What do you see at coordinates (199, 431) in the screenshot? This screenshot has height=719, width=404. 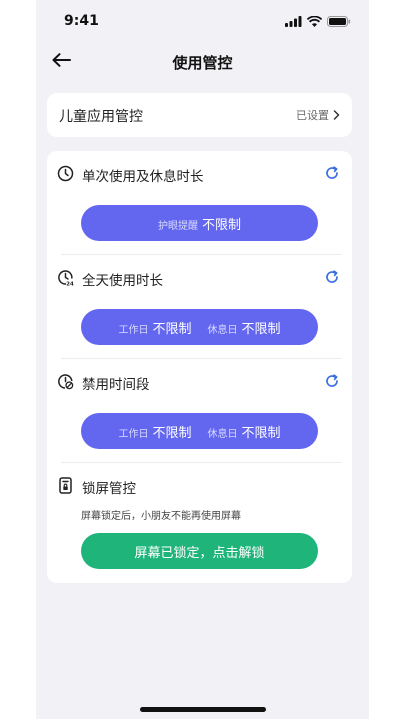 I see `banned-period-button: 工作日 不限制 休息日 不限制` at bounding box center [199, 431].